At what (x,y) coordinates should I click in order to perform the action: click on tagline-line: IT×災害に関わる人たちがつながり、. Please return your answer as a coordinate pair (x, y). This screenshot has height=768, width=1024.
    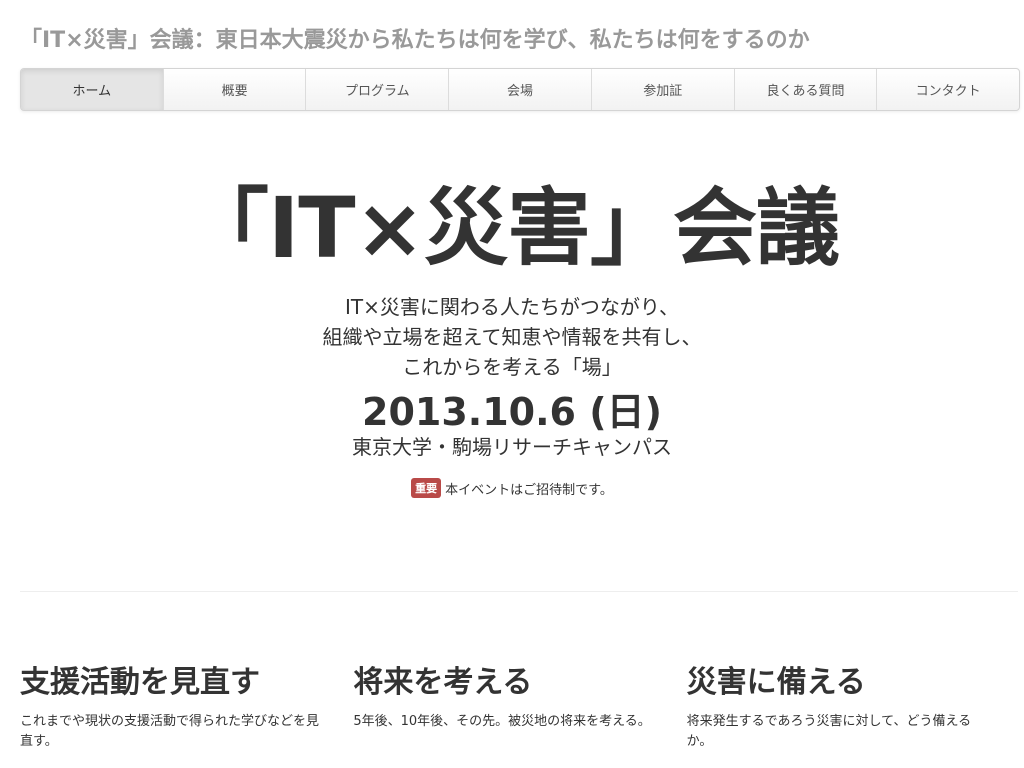
    Looking at the image, I should click on (512, 307).